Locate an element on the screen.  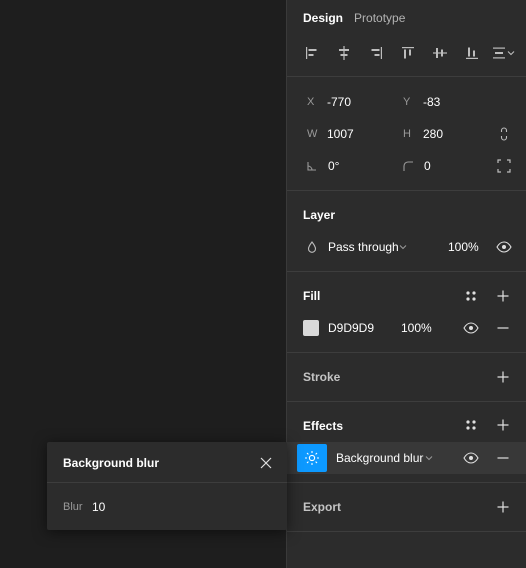
effect-settings-icon is located at coordinates (312, 458).